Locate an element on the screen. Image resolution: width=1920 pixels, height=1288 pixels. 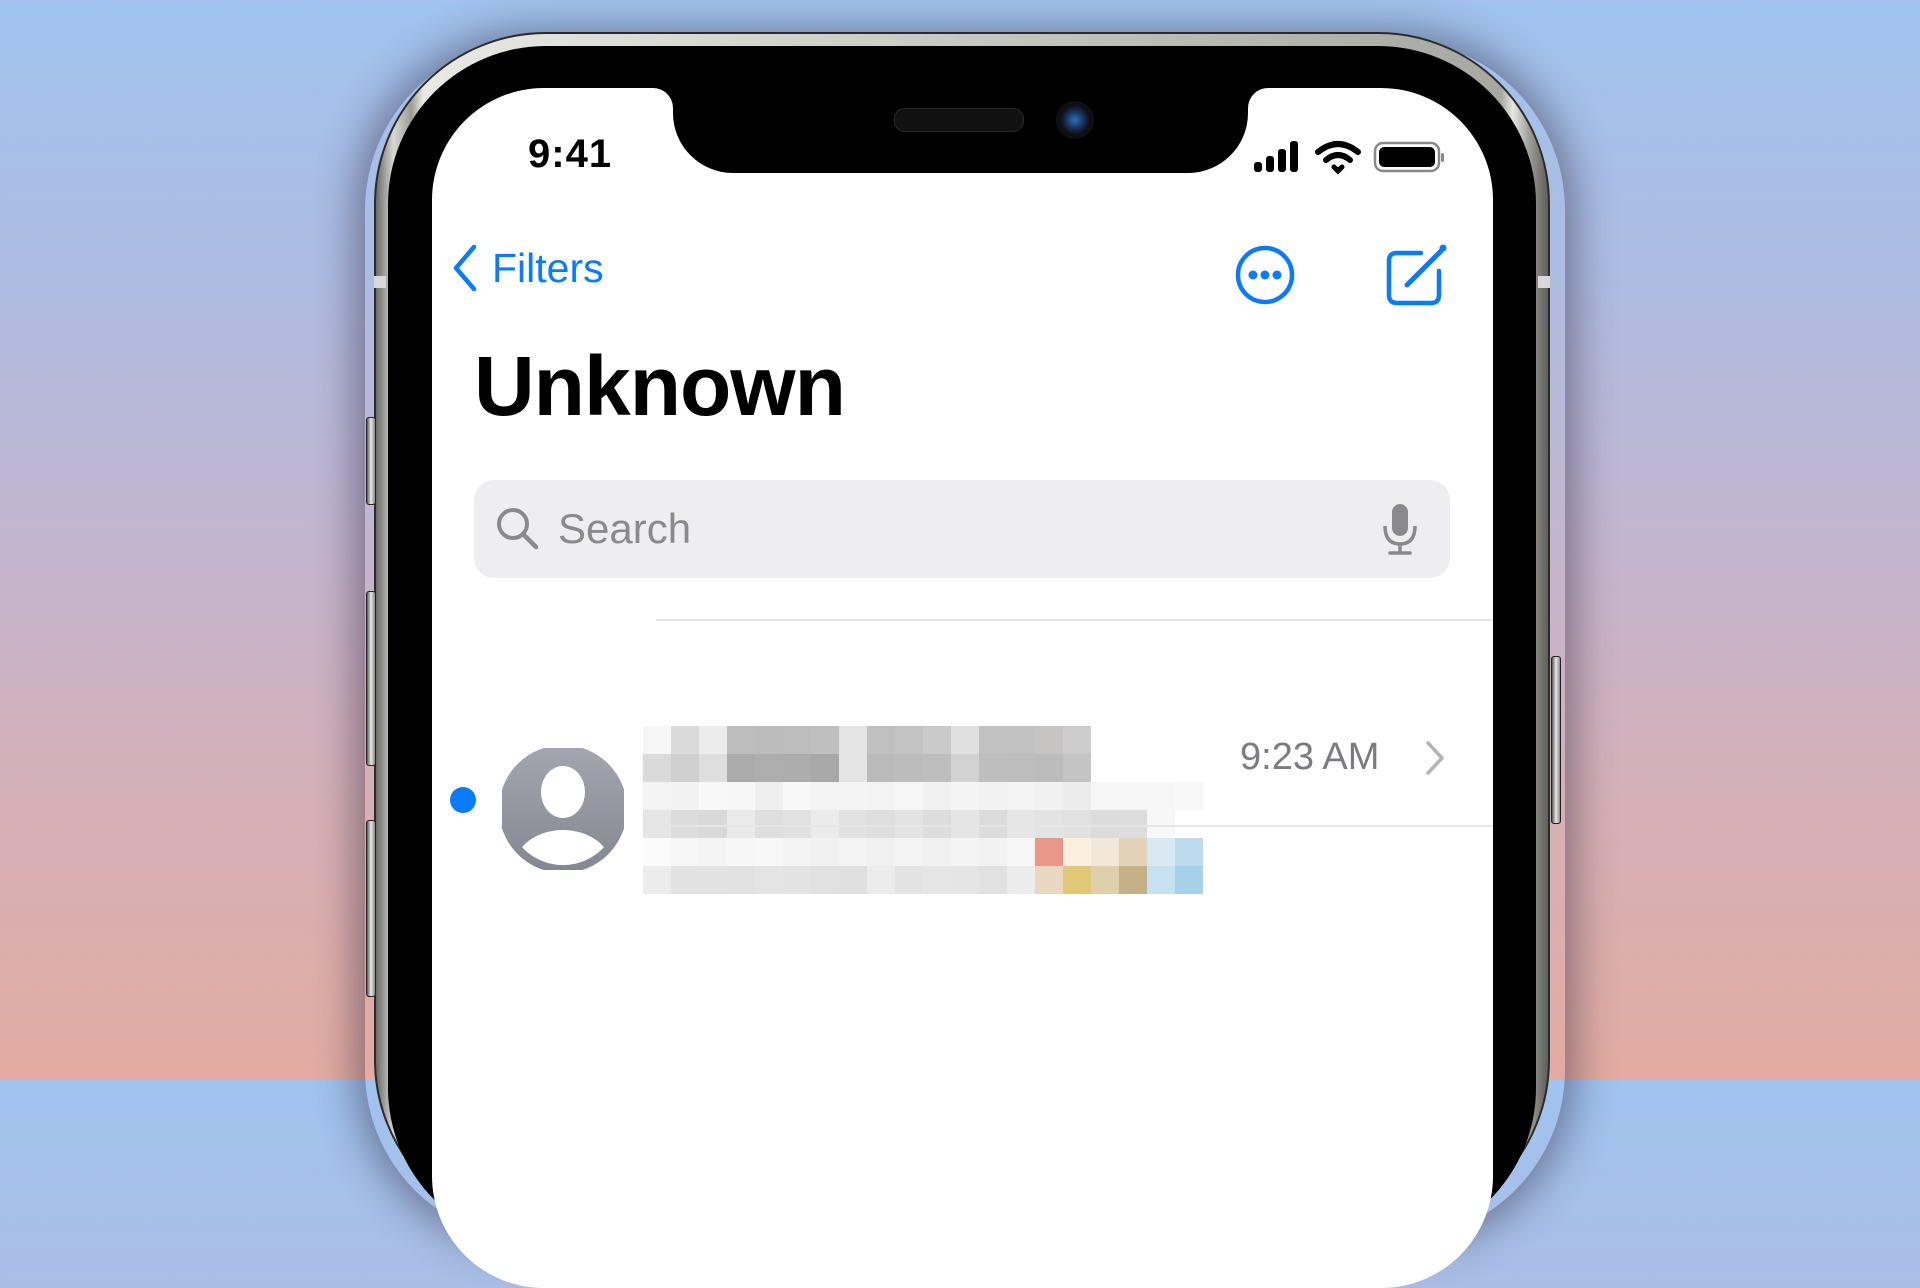
list-separator is located at coordinates (1074, 826).